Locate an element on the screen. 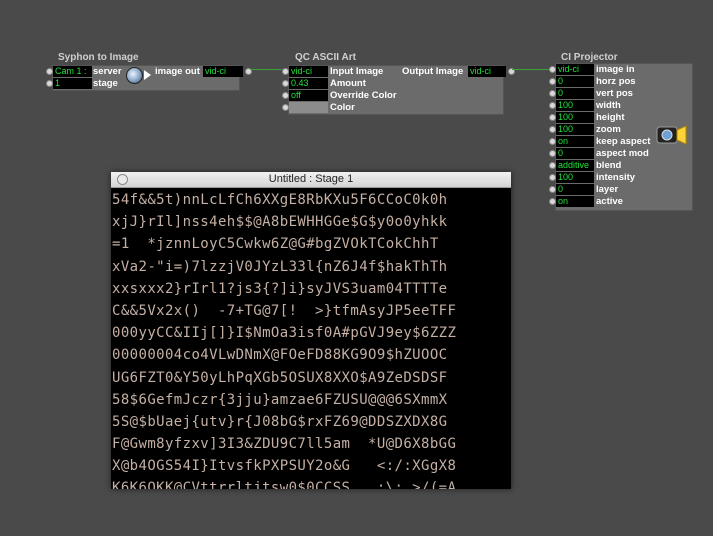 This screenshot has width=713, height=536. stage-titlebar: Untitled : Stage 1 is located at coordinates (311, 180).